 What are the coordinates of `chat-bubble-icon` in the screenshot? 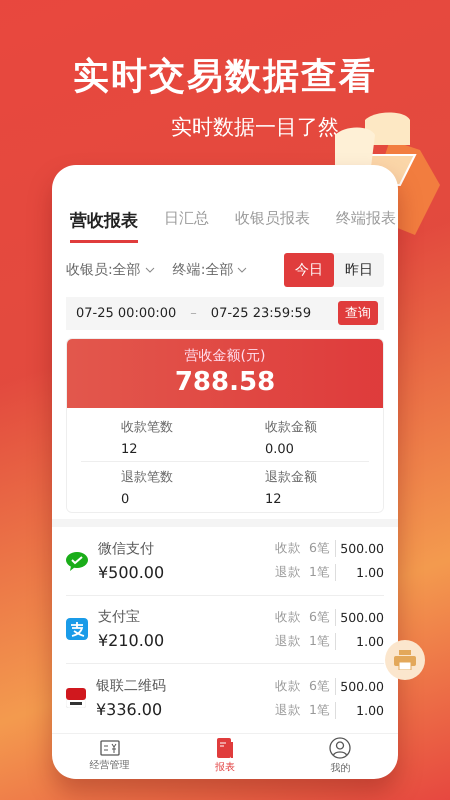 It's located at (77, 560).